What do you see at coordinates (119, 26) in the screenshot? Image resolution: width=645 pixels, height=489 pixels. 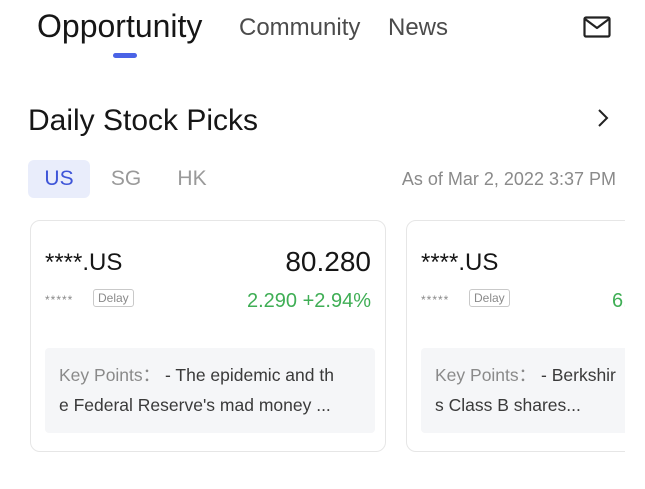 I see `tab-opportunity: Opportunity` at bounding box center [119, 26].